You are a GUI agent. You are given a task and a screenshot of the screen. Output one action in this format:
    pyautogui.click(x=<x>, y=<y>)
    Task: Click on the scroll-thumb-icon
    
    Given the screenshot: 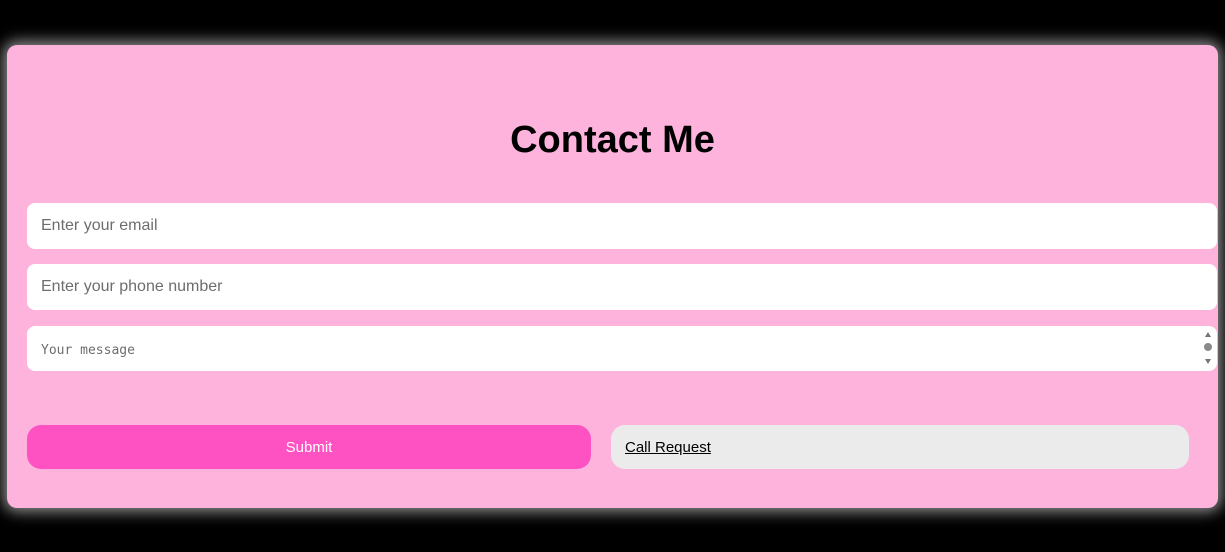 What is the action you would take?
    pyautogui.click(x=1208, y=347)
    